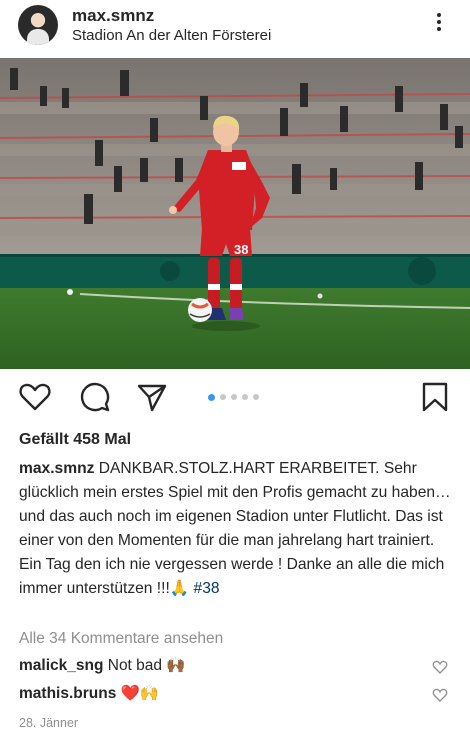 This screenshot has width=470, height=750. I want to click on caption-username: max.smnz, so click(56, 468).